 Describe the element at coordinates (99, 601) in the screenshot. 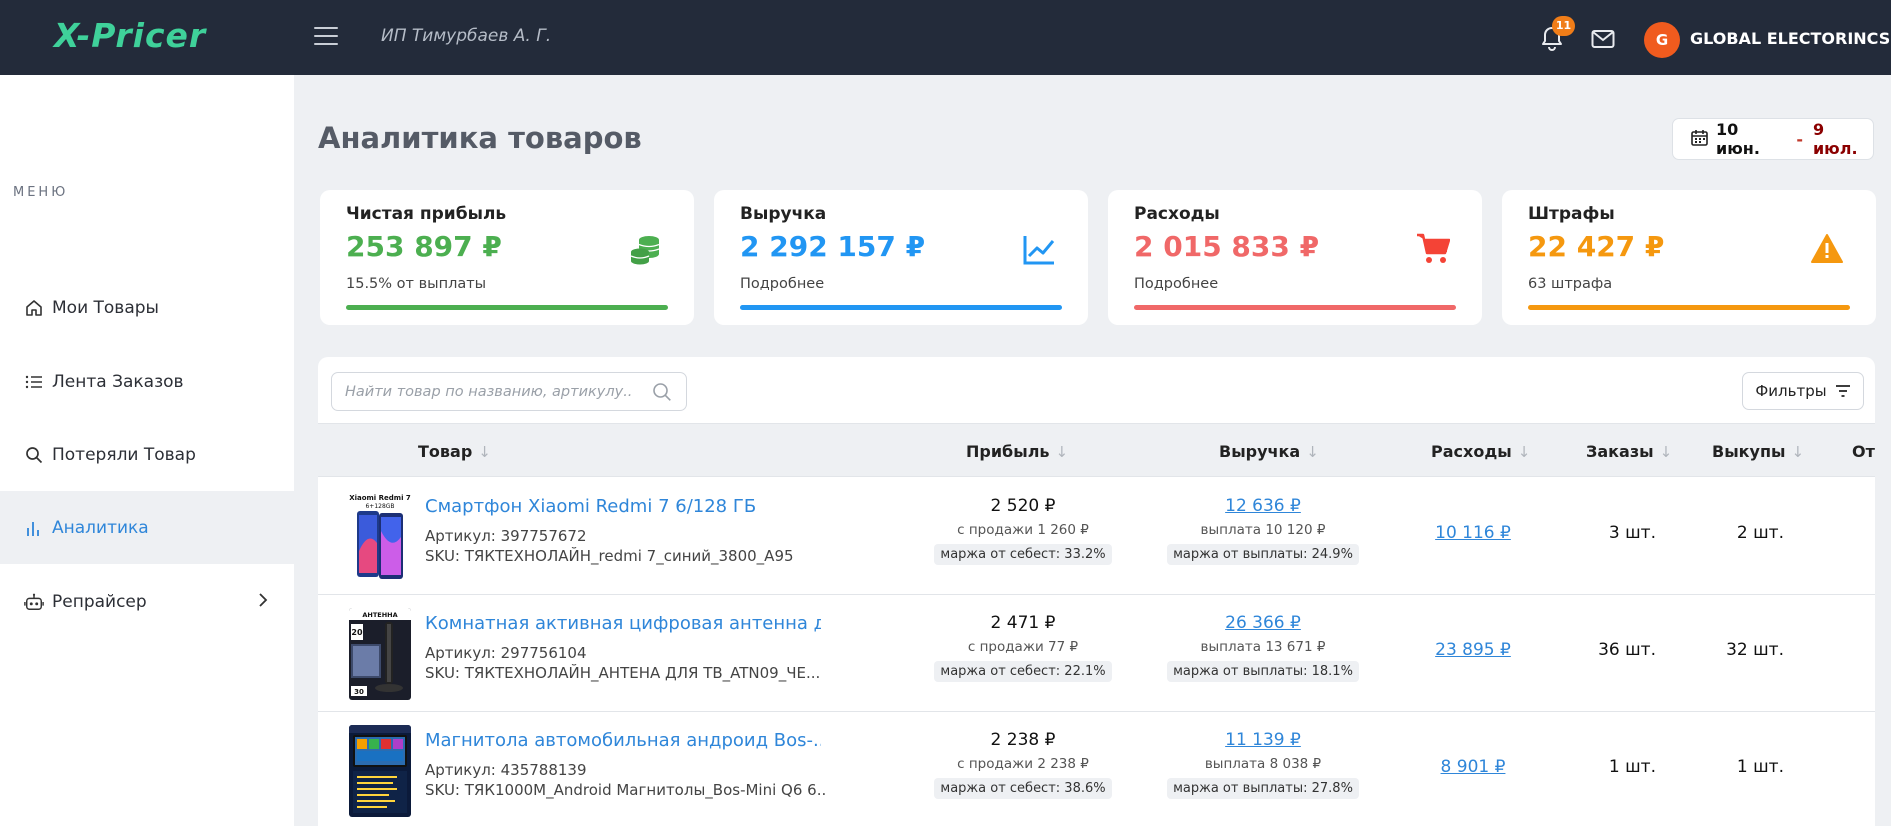

I see `sidebar-item-label: Репрайсер` at that location.